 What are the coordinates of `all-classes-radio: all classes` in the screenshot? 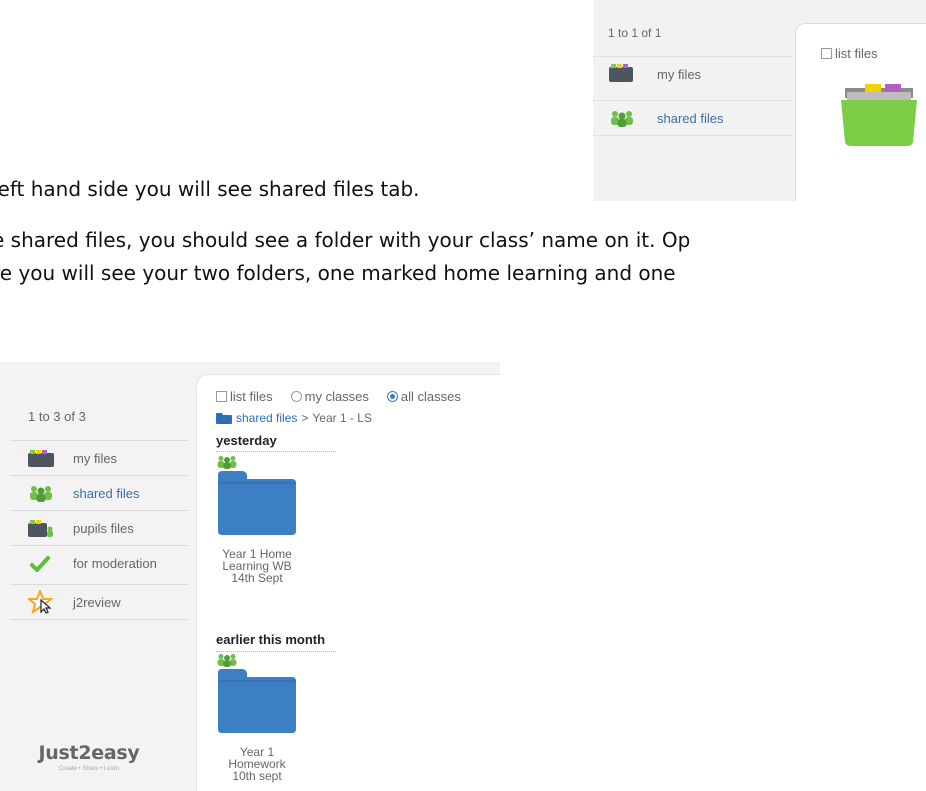 It's located at (423, 396).